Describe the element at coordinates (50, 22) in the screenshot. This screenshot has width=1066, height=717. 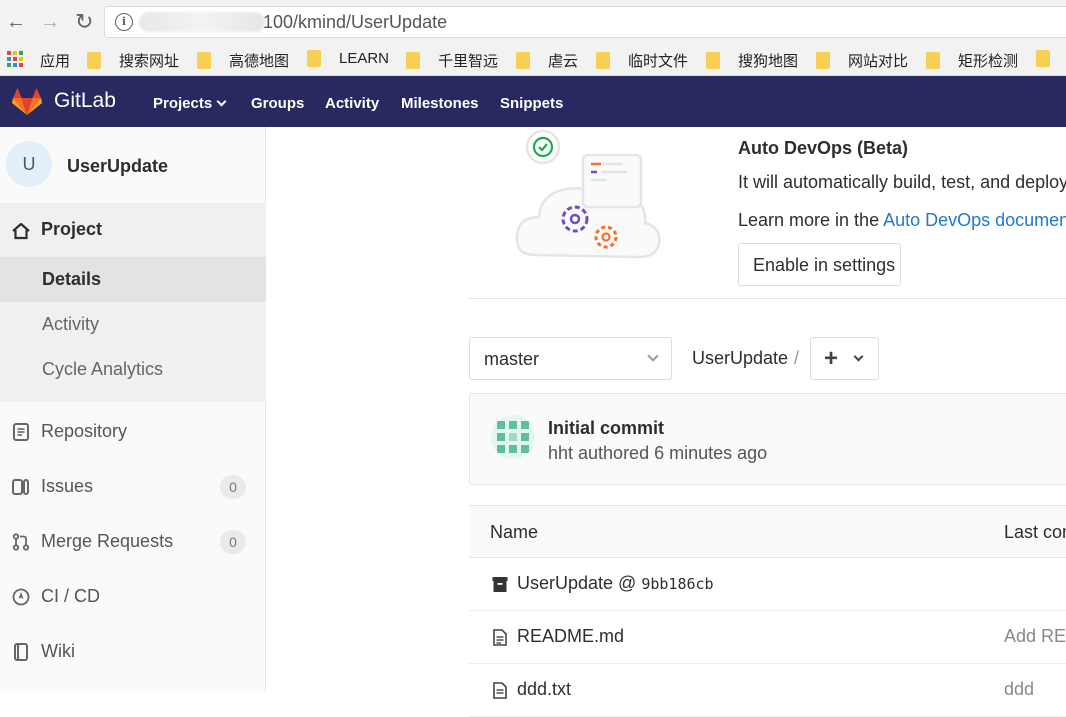
I see `forward-icon: →` at that location.